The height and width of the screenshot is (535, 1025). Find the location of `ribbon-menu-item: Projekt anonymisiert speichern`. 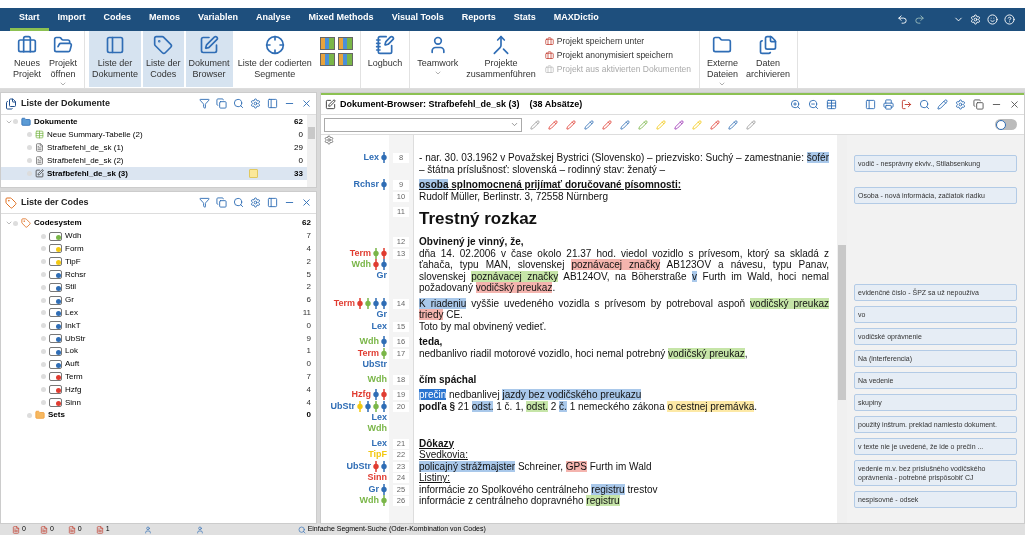

ribbon-menu-item: Projekt anonymisiert speichern is located at coordinates (617, 55).